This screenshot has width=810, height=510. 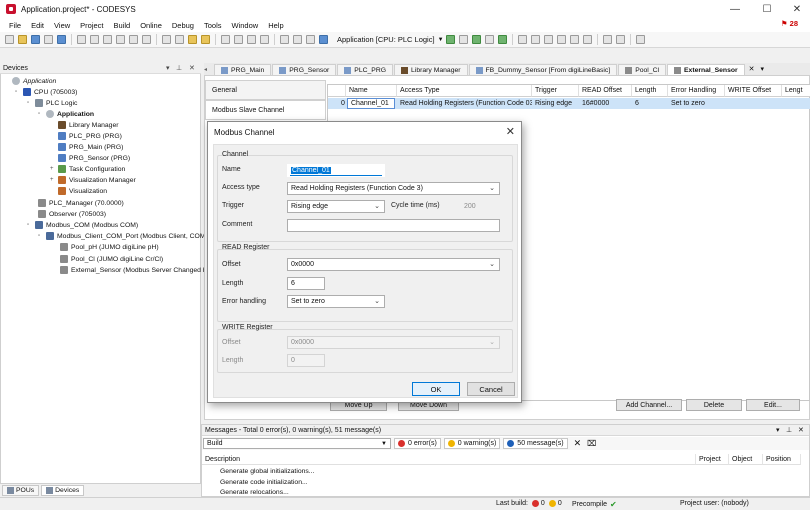 What do you see at coordinates (122, 25) in the screenshot?
I see `menu-build: Build` at bounding box center [122, 25].